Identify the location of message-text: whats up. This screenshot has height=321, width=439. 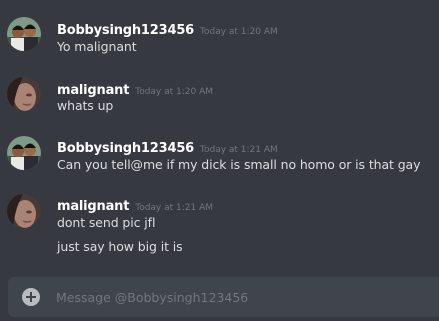
(85, 105).